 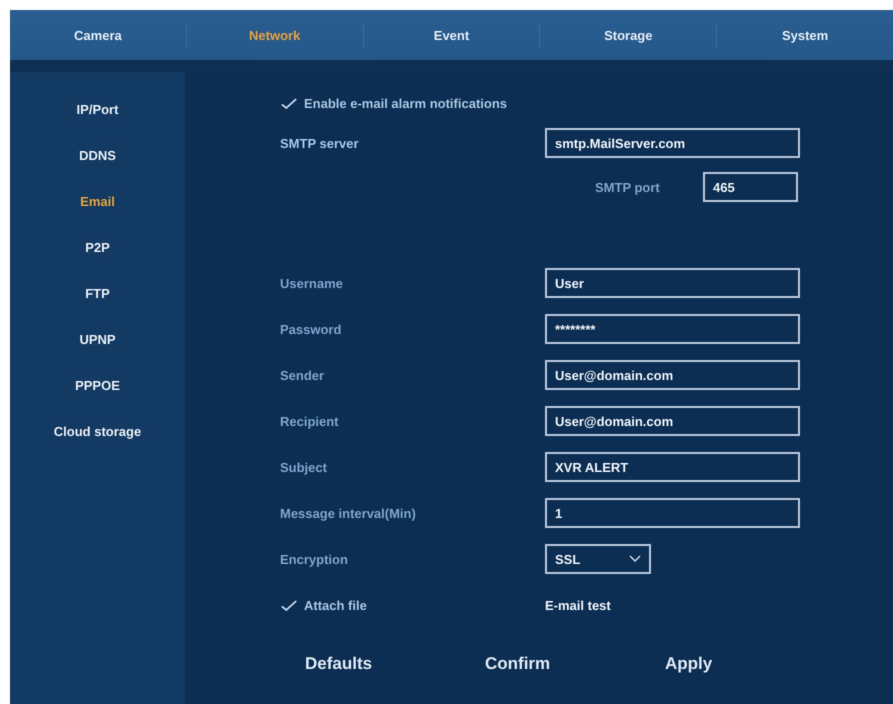 What do you see at coordinates (335, 605) in the screenshot?
I see `checkbox-label: Attach file` at bounding box center [335, 605].